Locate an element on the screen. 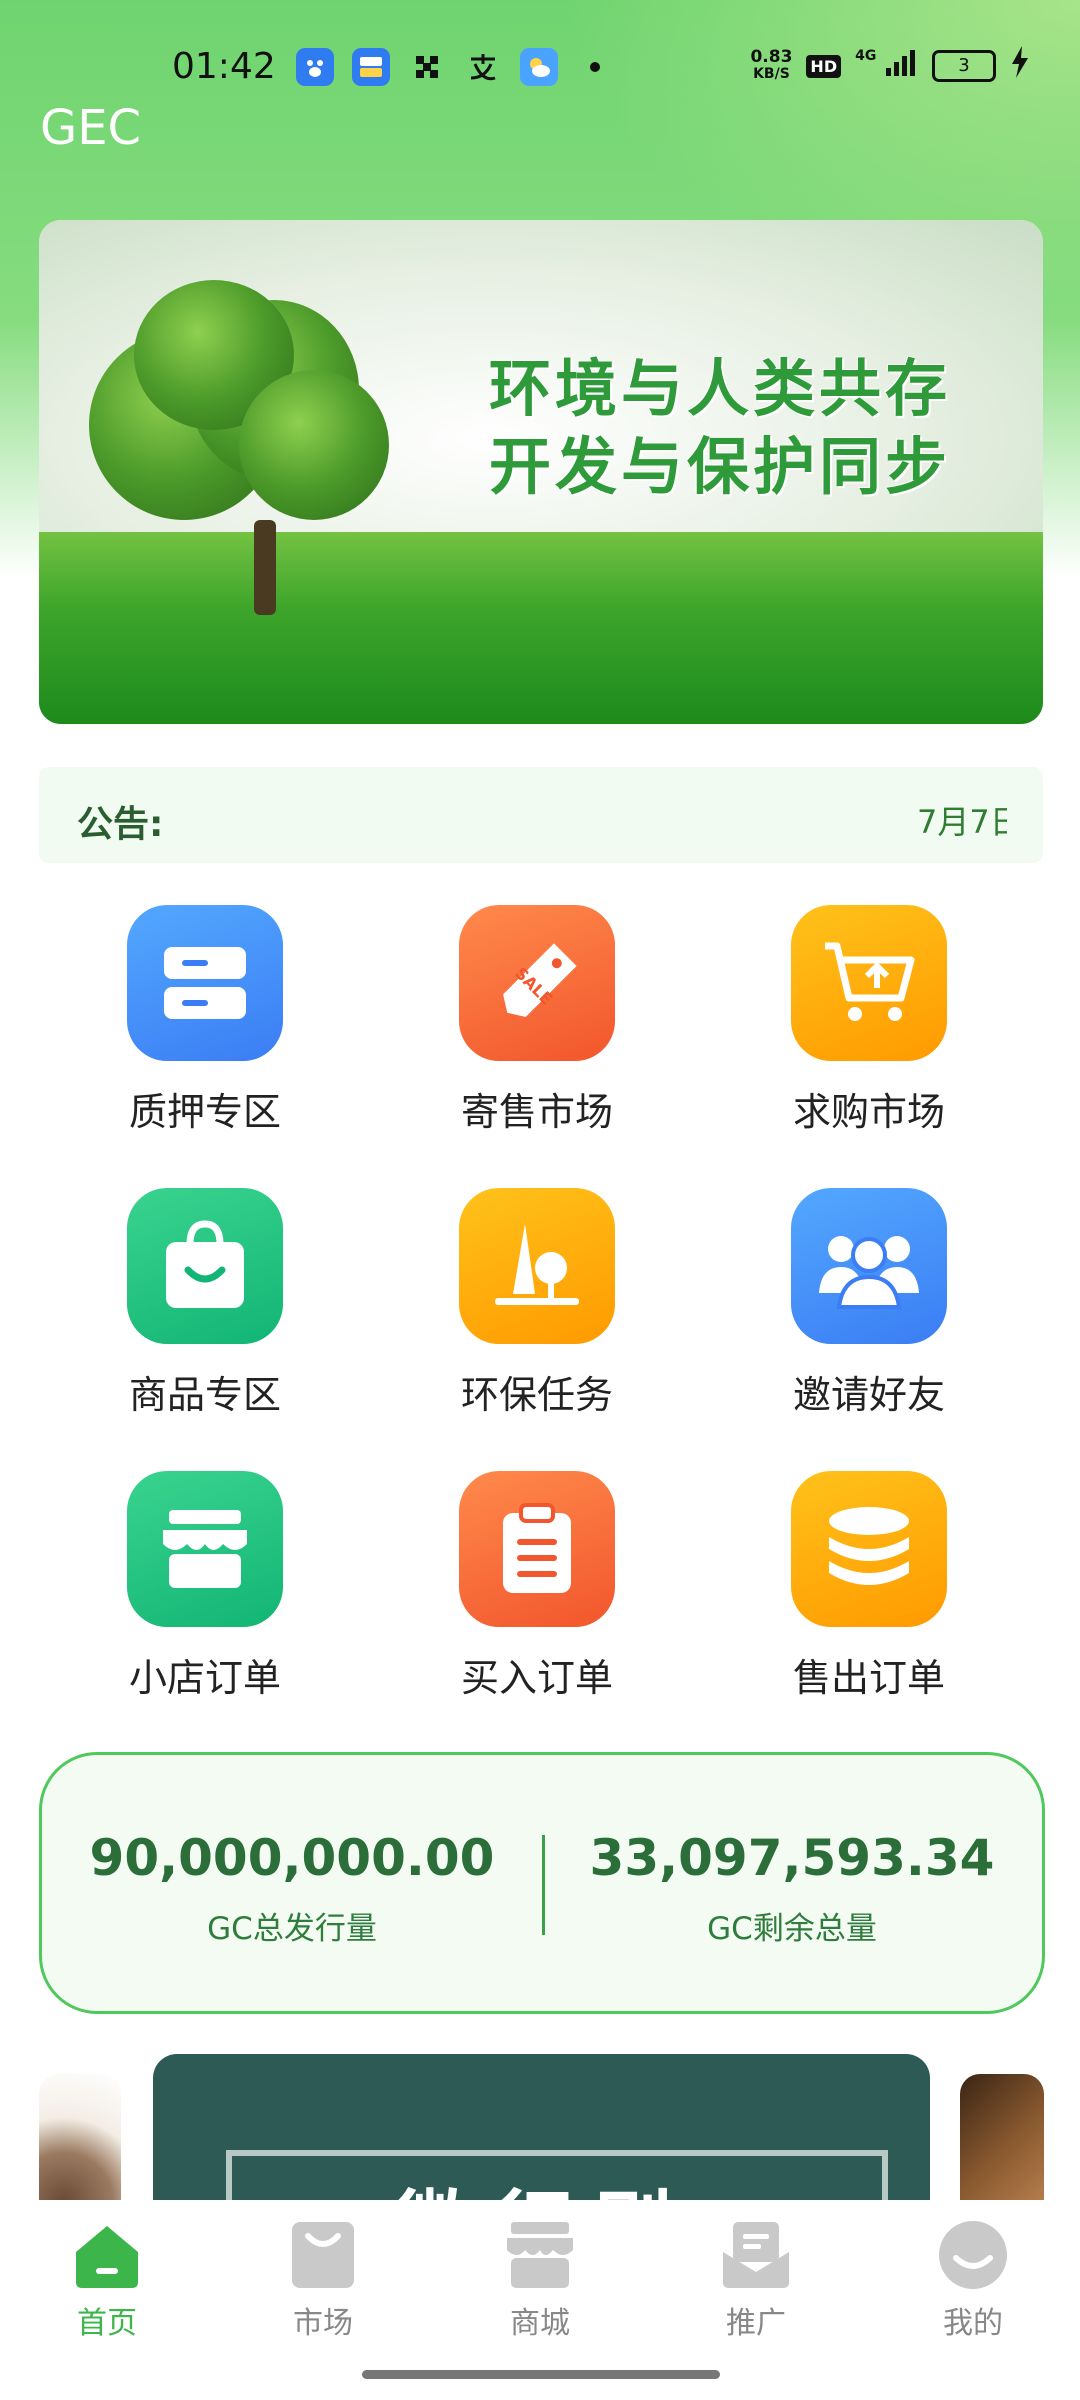 The image size is (1080, 2400). menu-item-consignment: SALE 寄售市场 is located at coordinates (537, 1020).